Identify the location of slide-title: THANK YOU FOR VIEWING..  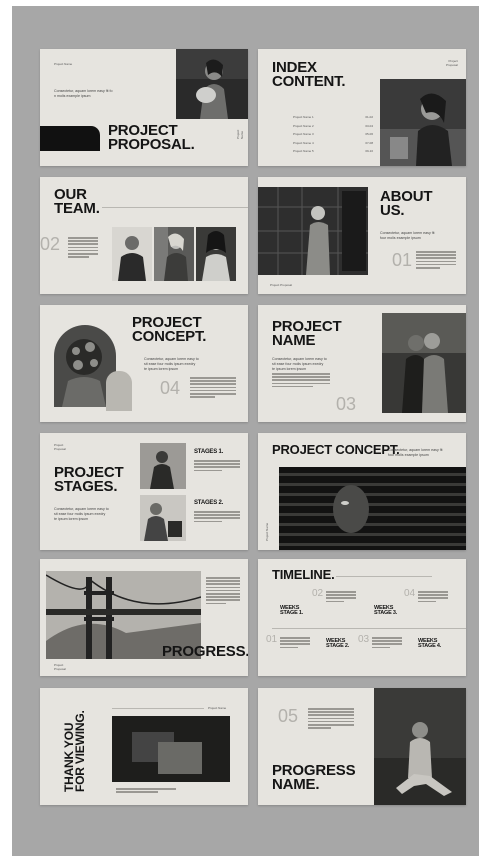
(75, 751).